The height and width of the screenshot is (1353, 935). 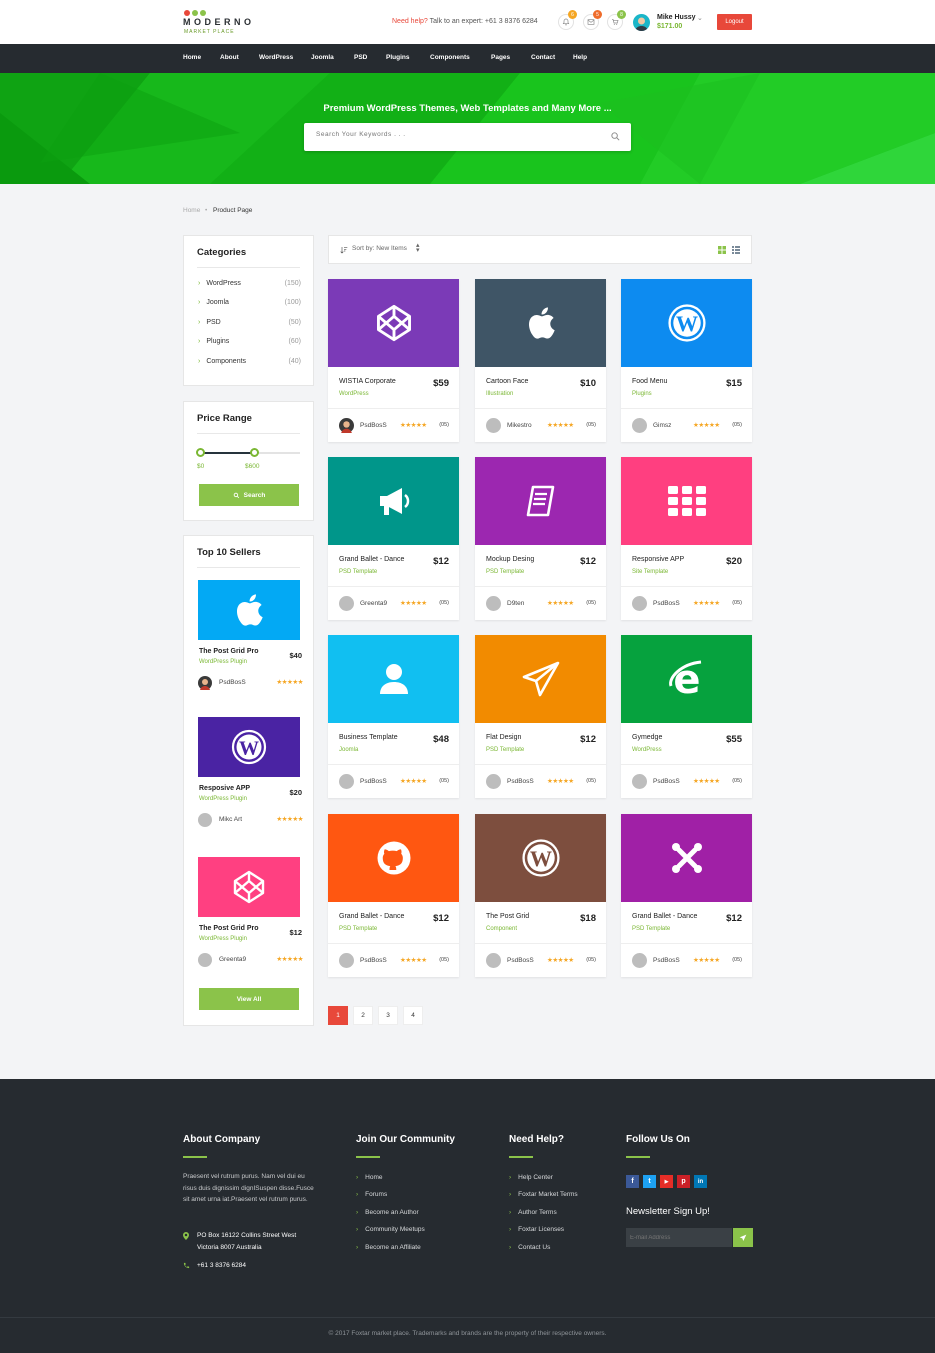 I want to click on footer-phone: +61 3 8376 6284, so click(x=221, y=1265).